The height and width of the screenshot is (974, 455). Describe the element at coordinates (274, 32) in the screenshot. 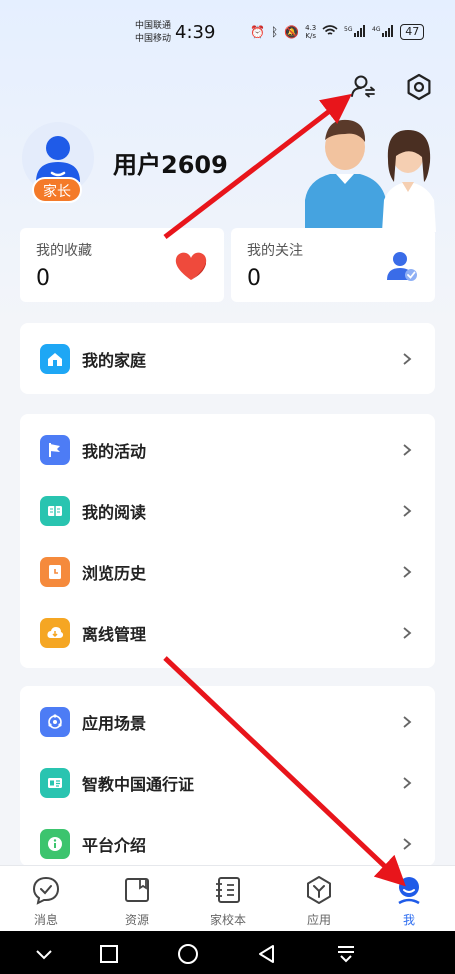

I see `bluetooth-icon: ᛒ` at that location.